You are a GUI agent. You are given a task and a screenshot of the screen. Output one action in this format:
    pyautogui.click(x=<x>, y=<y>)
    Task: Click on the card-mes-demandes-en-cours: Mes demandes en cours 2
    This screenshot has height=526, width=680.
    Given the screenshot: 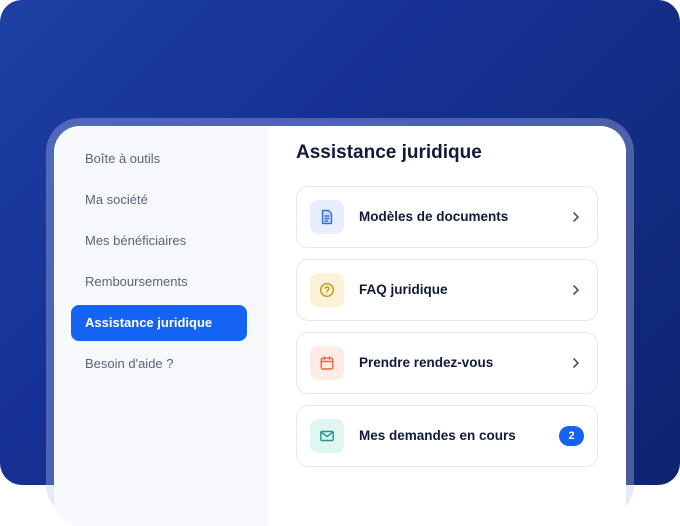 What is the action you would take?
    pyautogui.click(x=447, y=436)
    